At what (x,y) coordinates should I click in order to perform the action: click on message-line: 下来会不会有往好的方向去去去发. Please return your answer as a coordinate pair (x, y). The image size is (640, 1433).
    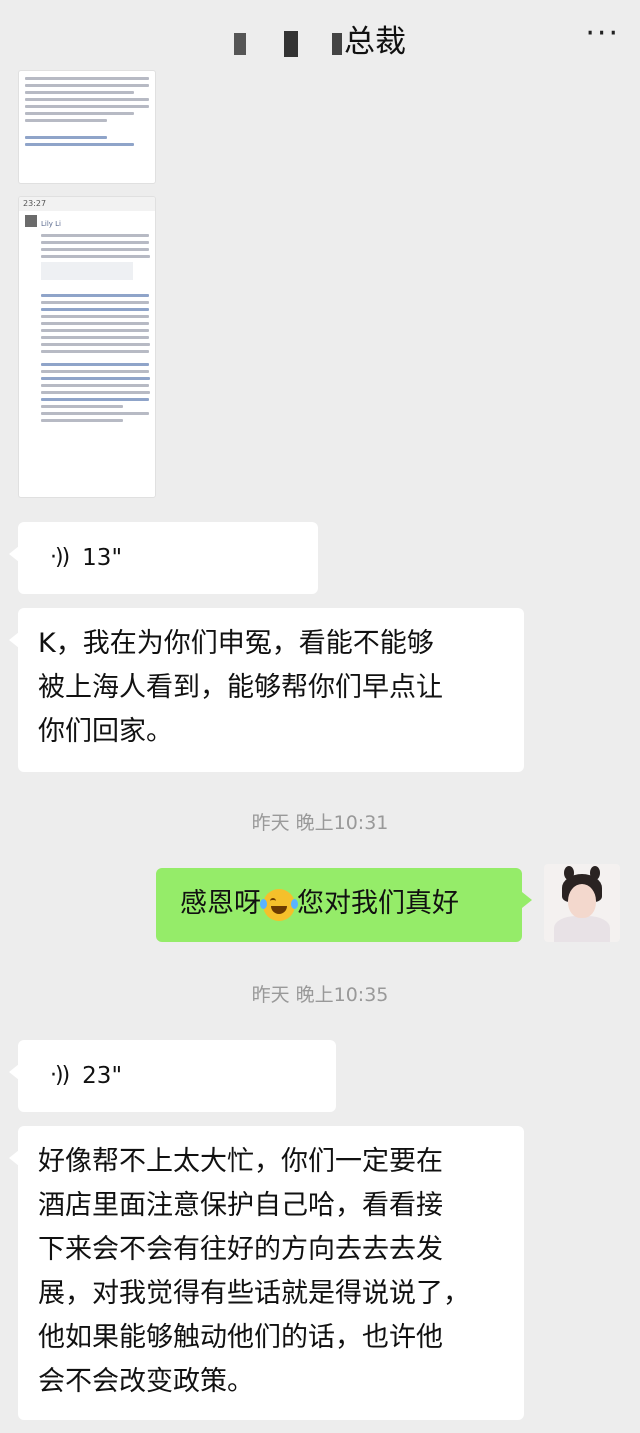
    Looking at the image, I should click on (240, 1249).